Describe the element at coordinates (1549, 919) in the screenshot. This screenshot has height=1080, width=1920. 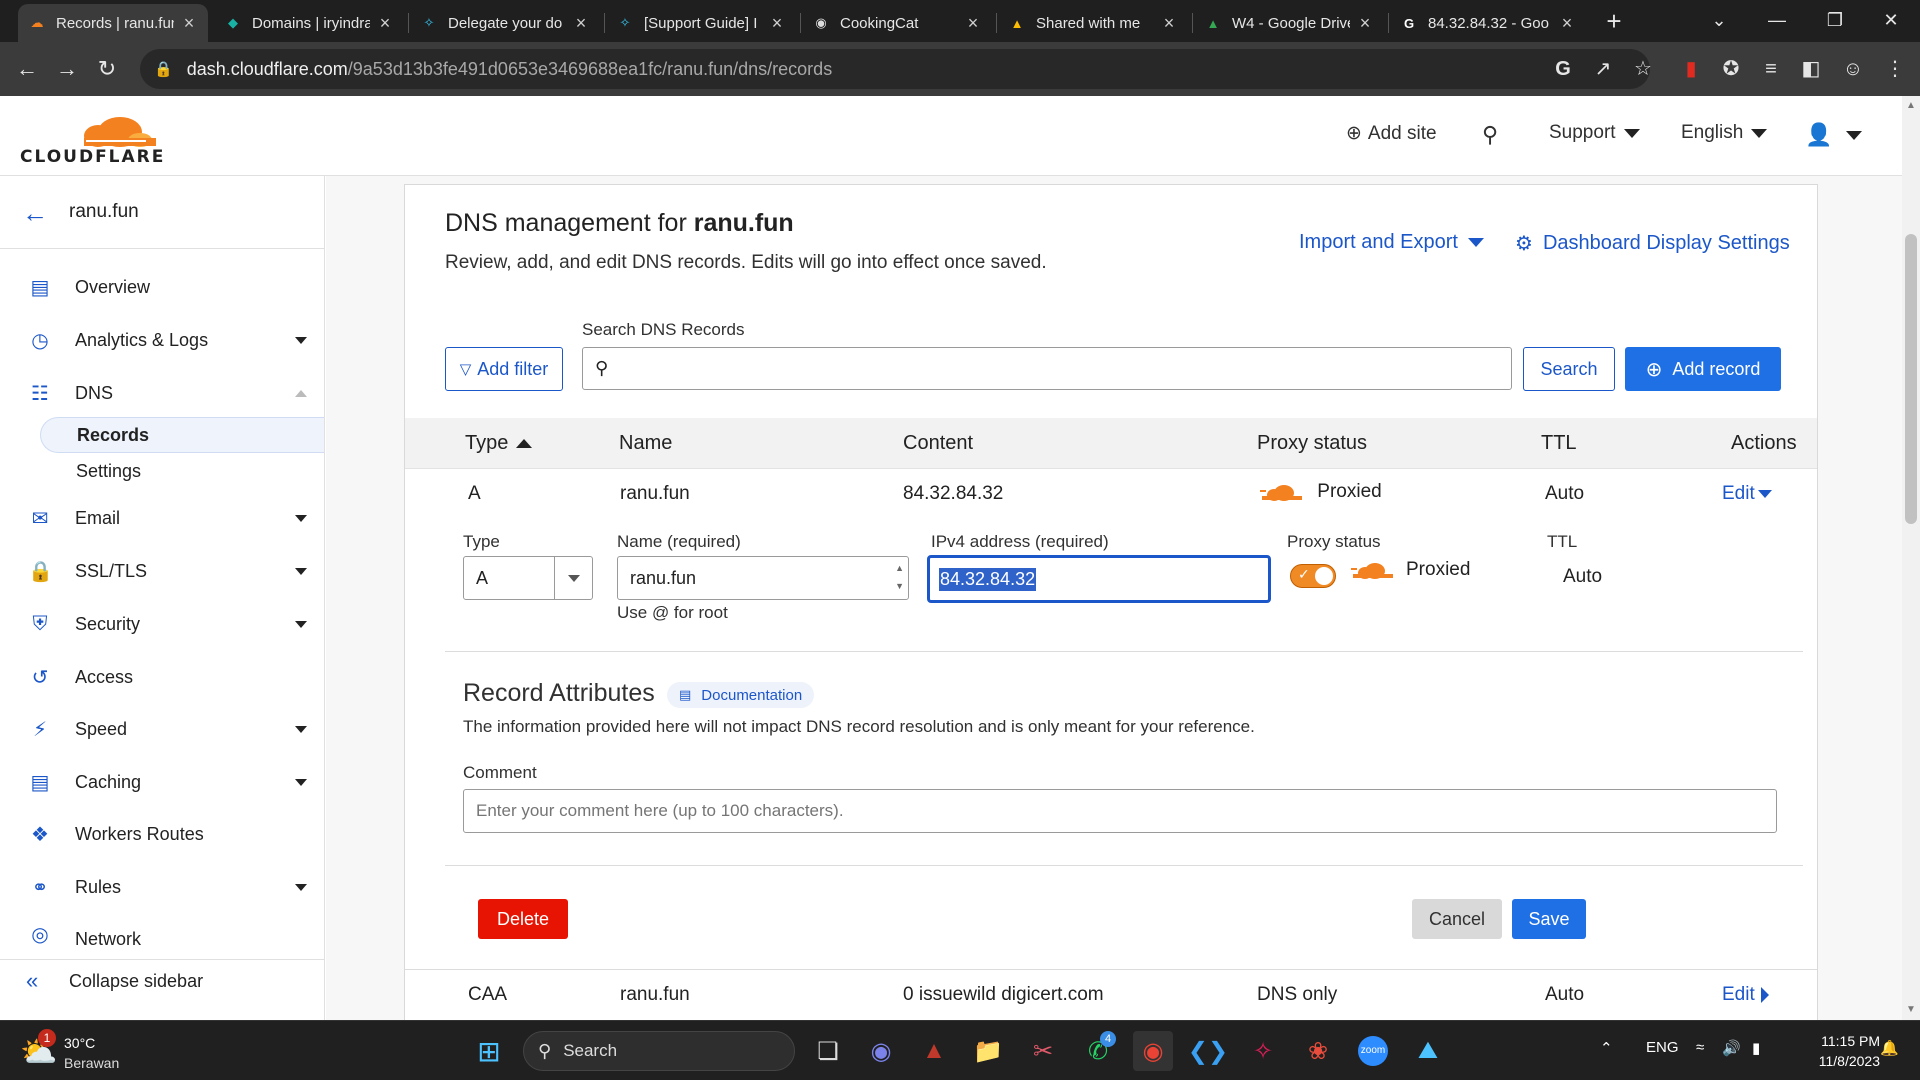
I see `save-button: Save` at that location.